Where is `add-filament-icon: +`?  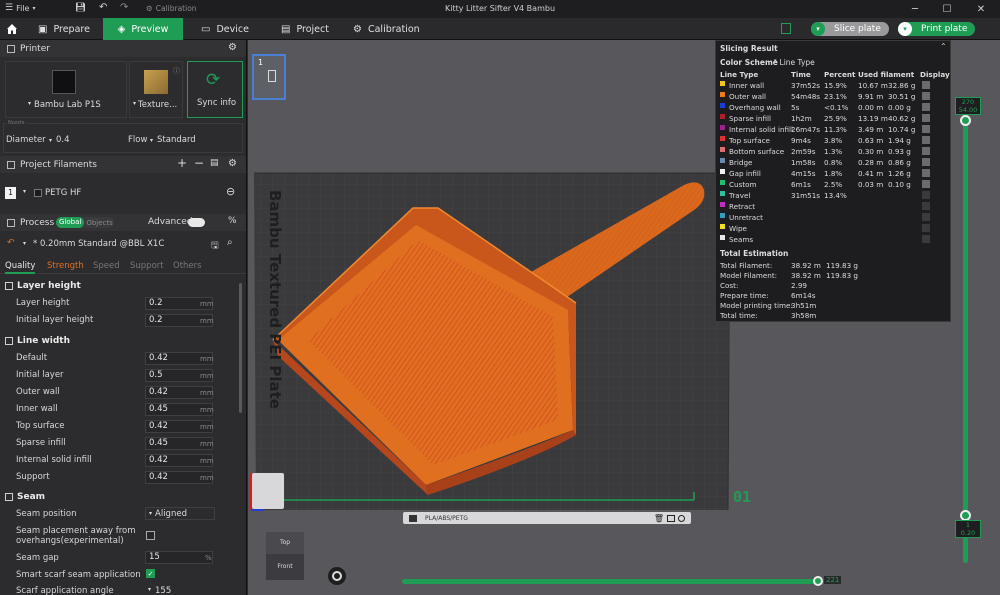 add-filament-icon: + is located at coordinates (182, 163).